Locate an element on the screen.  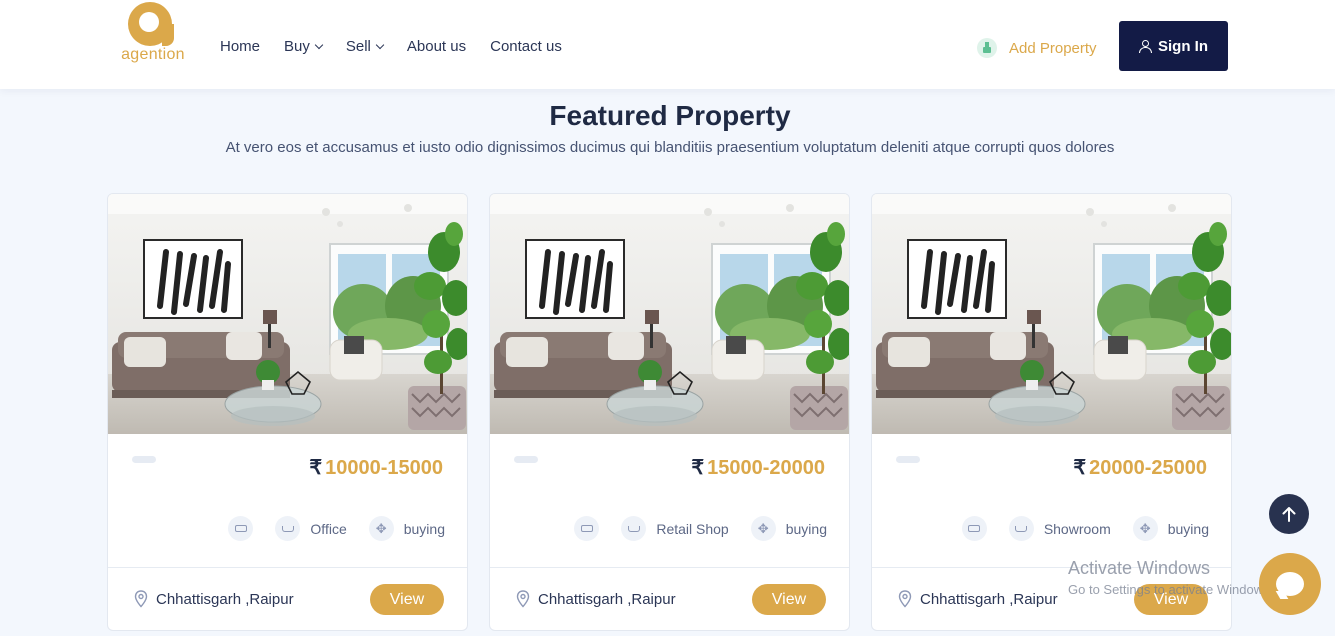
main-nav: Home Buy Sell About us Contact us is located at coordinates (403, 46).